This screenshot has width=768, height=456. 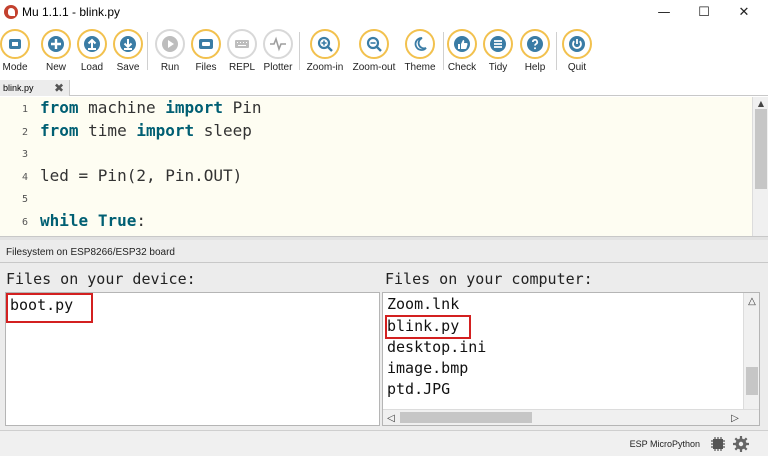 I want to click on tab-blink-py: blink.py ✖, so click(x=35, y=88).